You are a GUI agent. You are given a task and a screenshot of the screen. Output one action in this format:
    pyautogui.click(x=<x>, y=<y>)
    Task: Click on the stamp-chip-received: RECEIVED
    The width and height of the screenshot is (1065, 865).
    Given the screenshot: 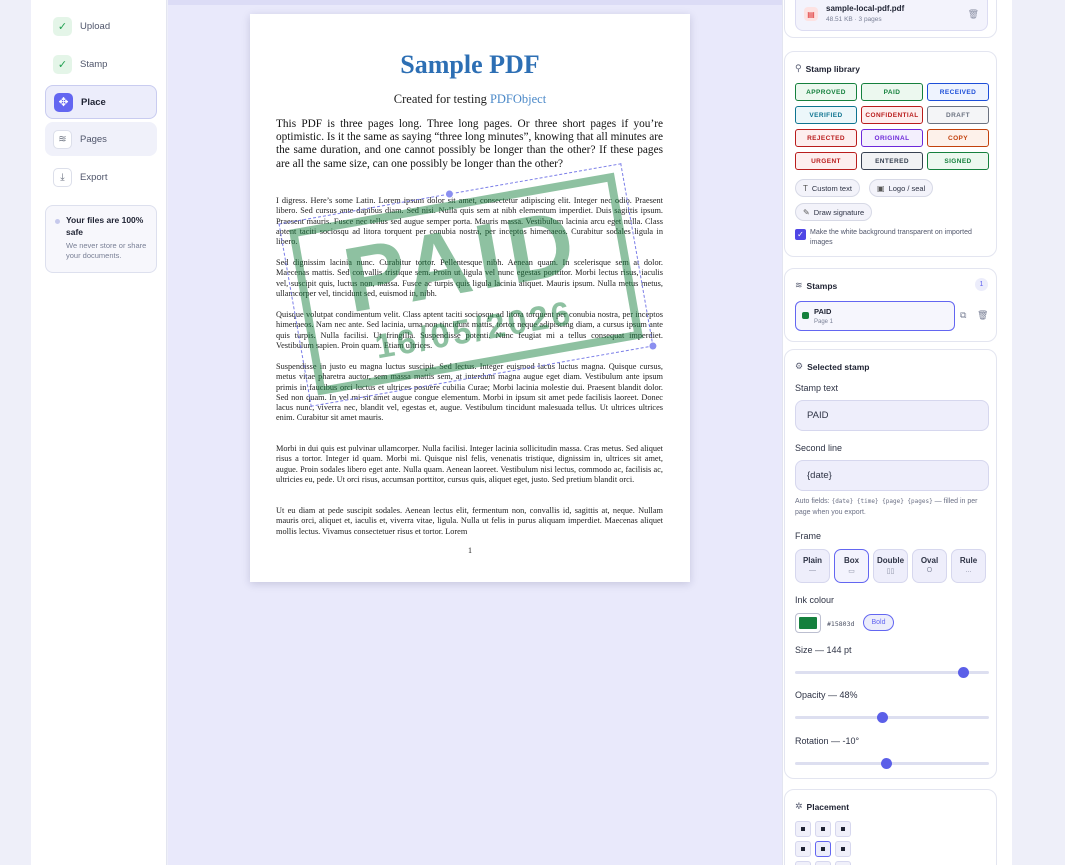 What is the action you would take?
    pyautogui.click(x=958, y=92)
    